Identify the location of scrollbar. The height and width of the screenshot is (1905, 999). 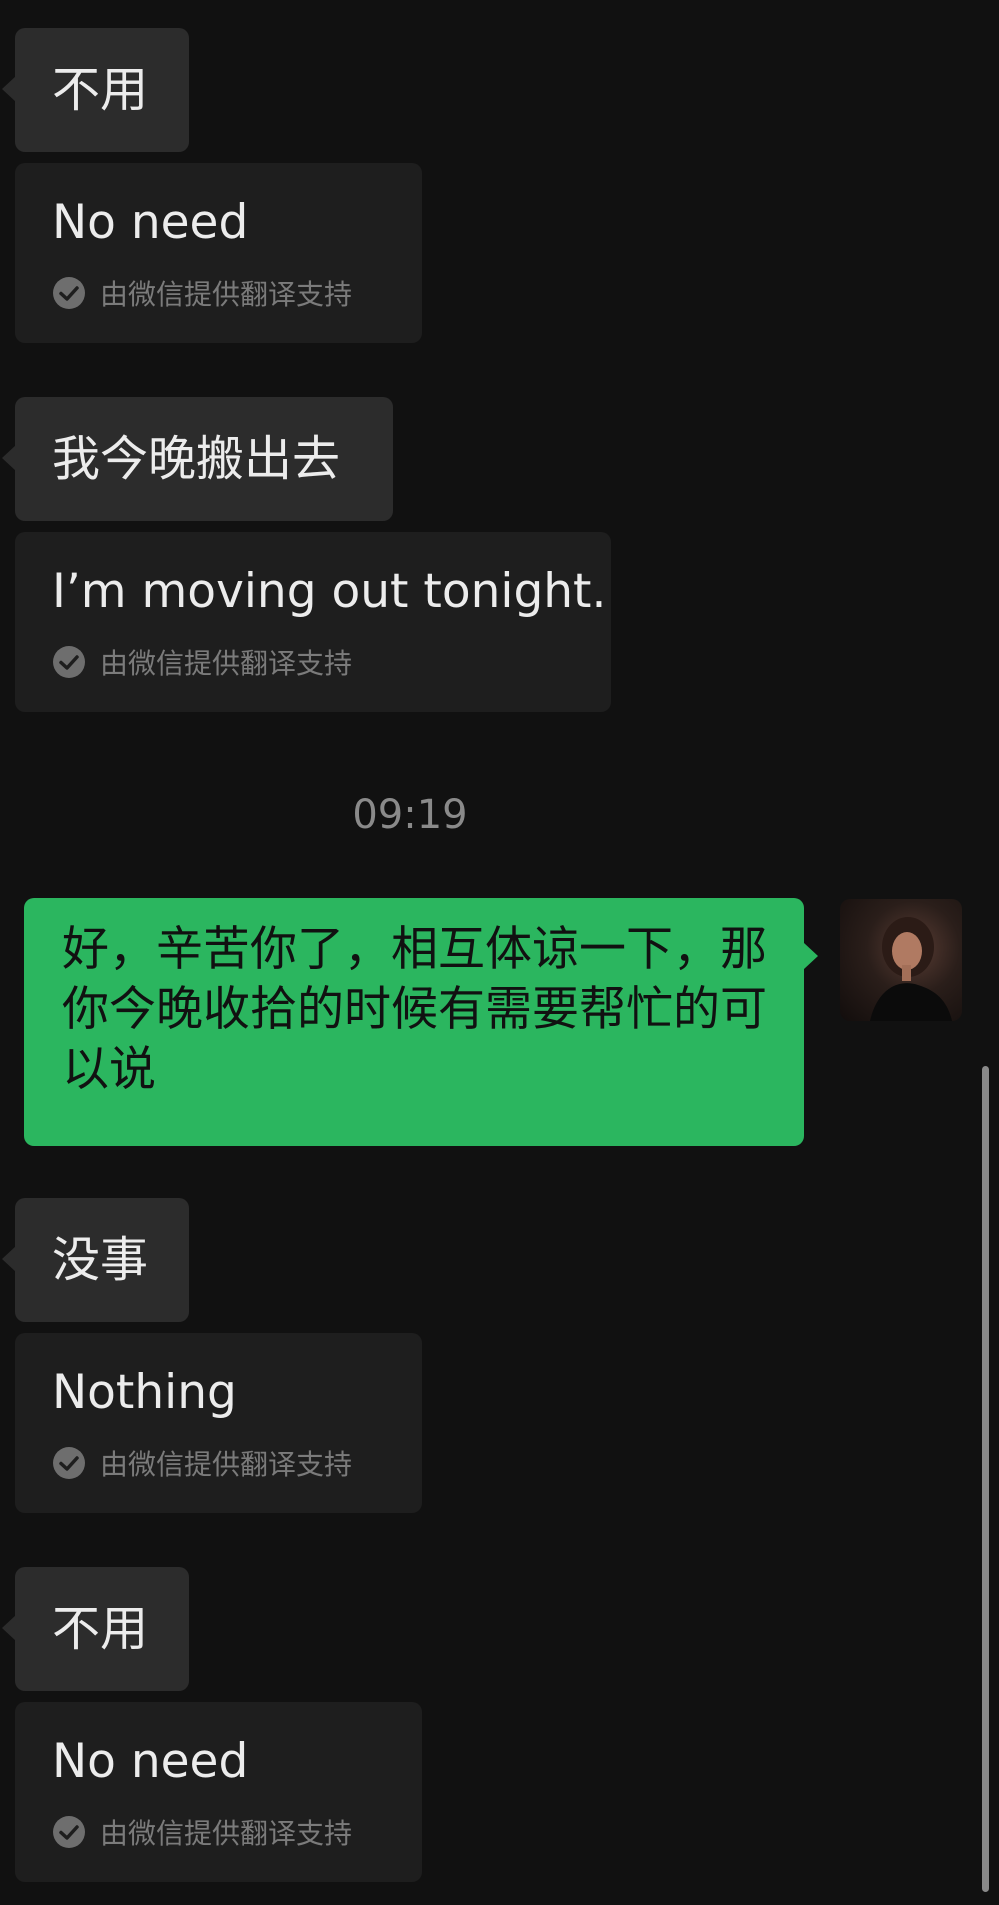
(985, 1479).